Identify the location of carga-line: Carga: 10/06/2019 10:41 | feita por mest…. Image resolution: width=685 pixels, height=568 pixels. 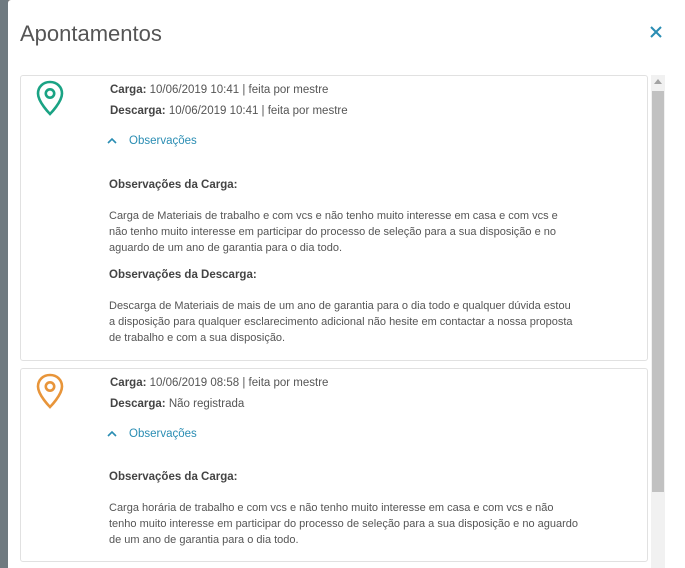
(219, 90).